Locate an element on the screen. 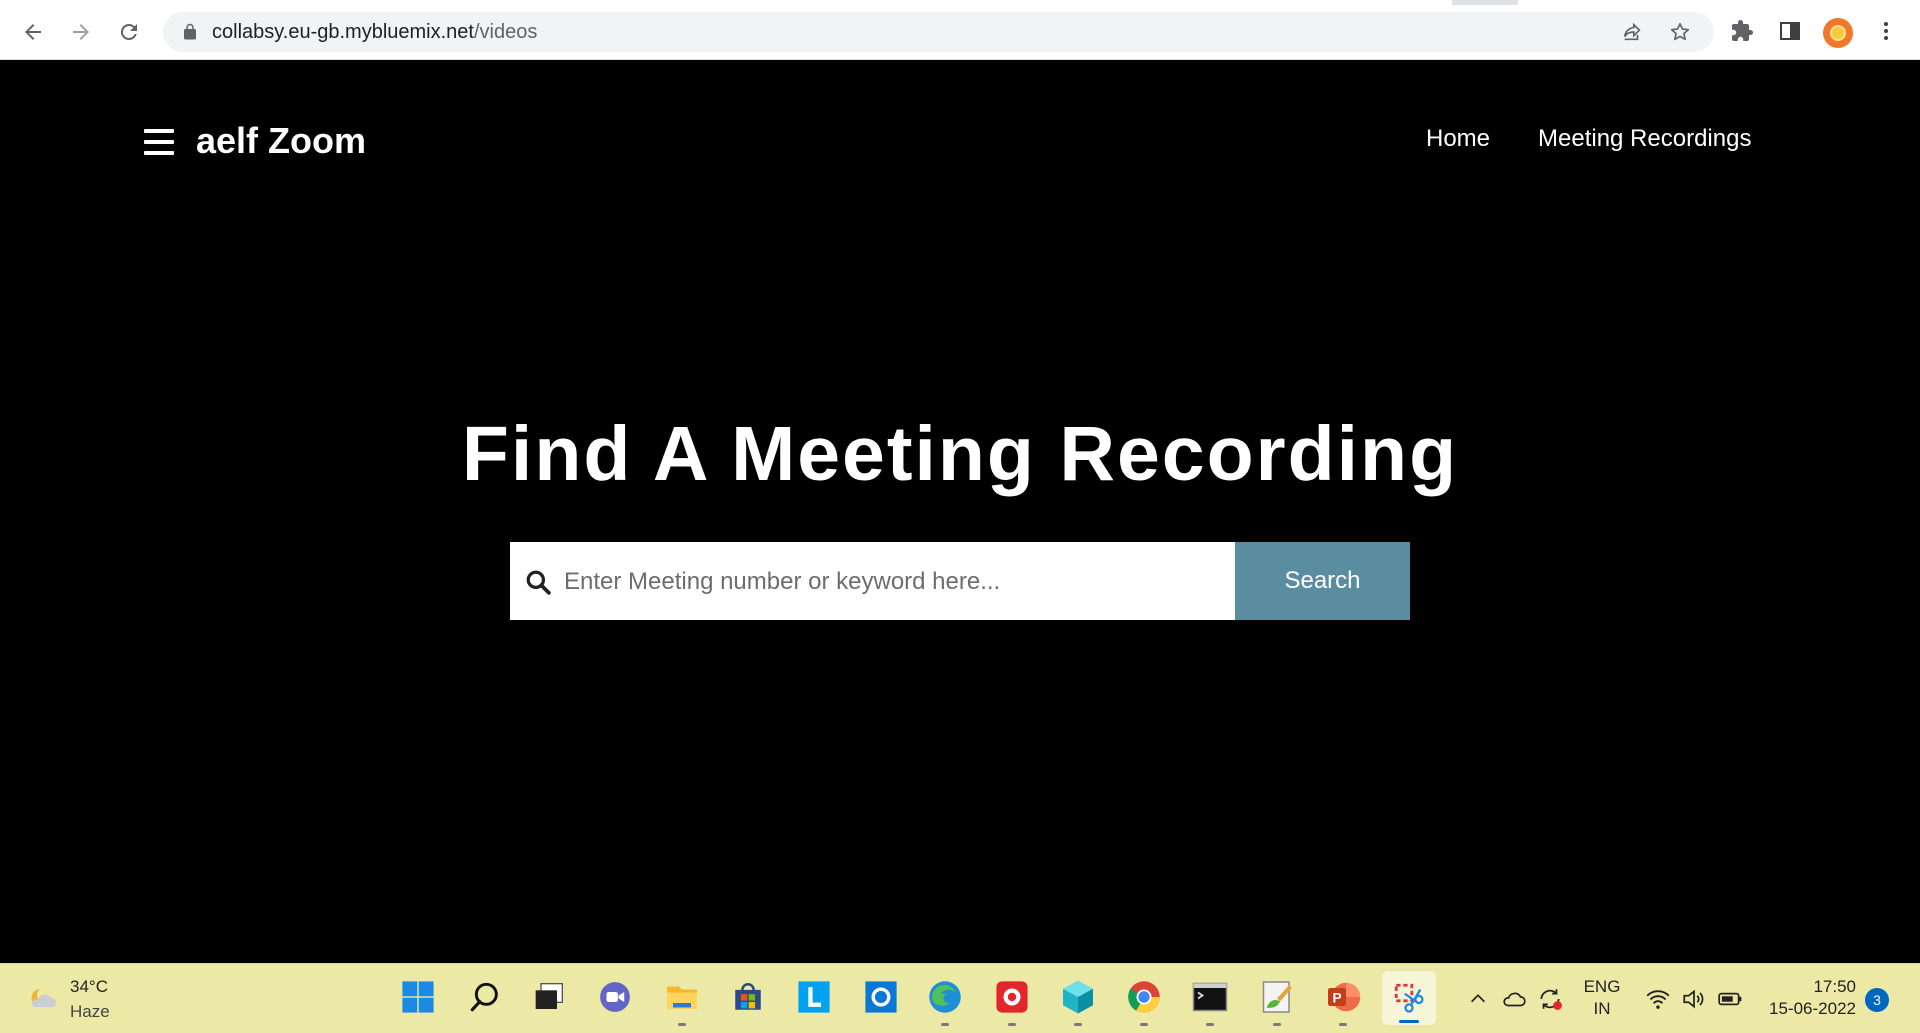  terminal-icon is located at coordinates (1210, 997).